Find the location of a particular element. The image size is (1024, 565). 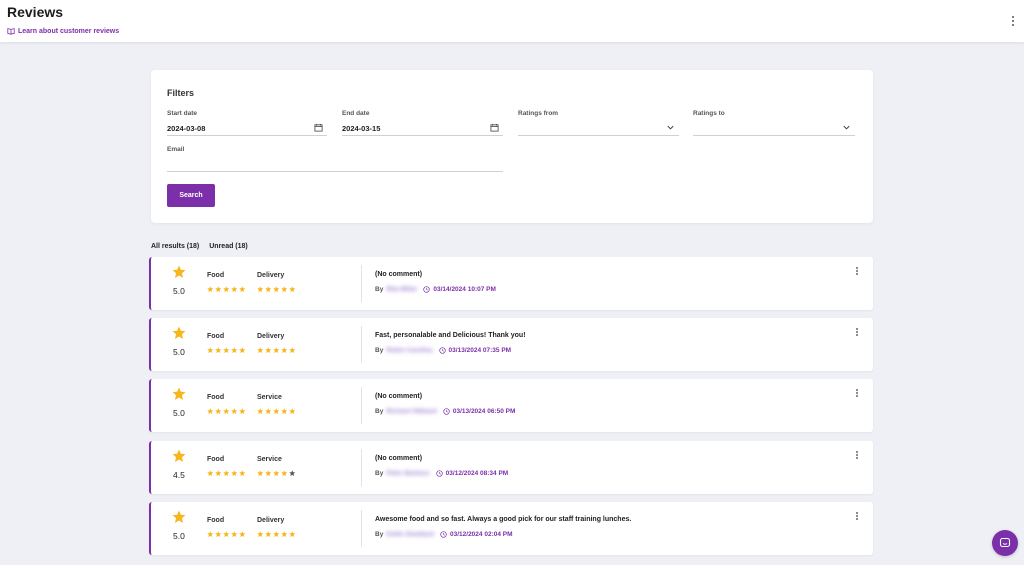

start-date-label: Start date is located at coordinates (182, 113).